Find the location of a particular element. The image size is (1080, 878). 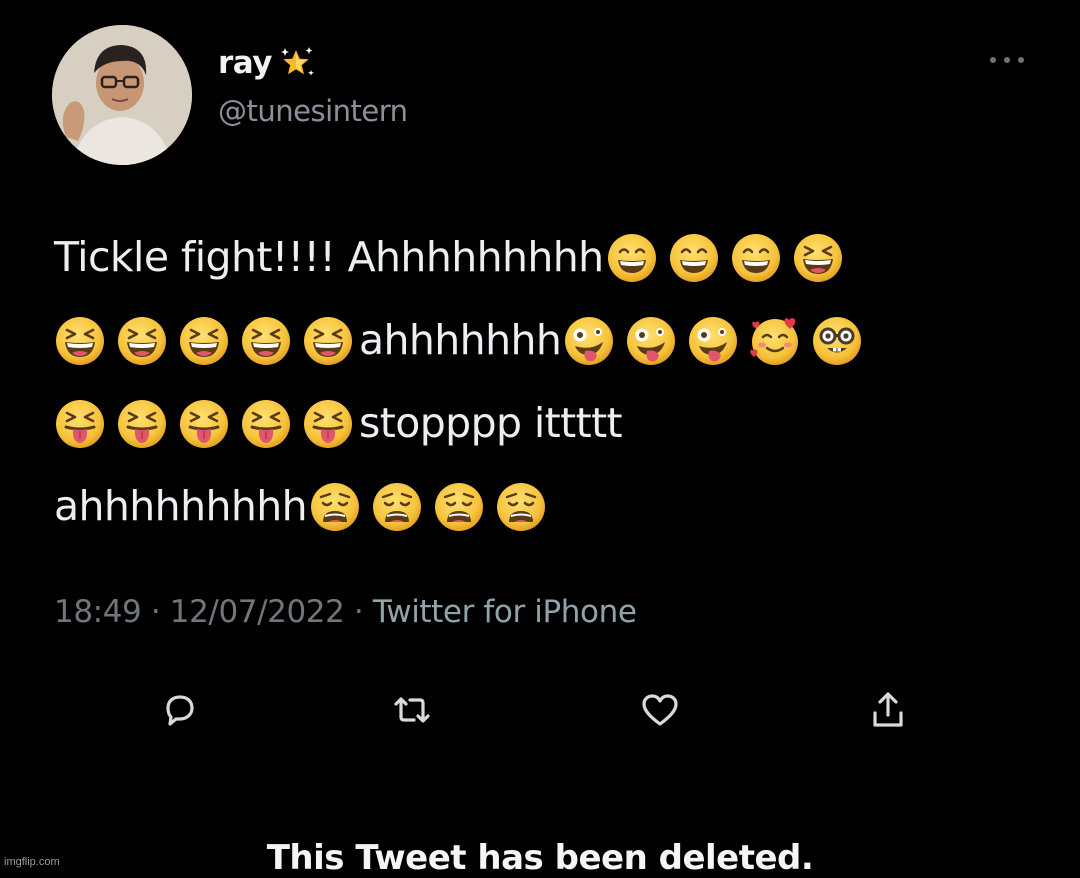

tweet-line-3-text: stopppp ittttt is located at coordinates (491, 423).